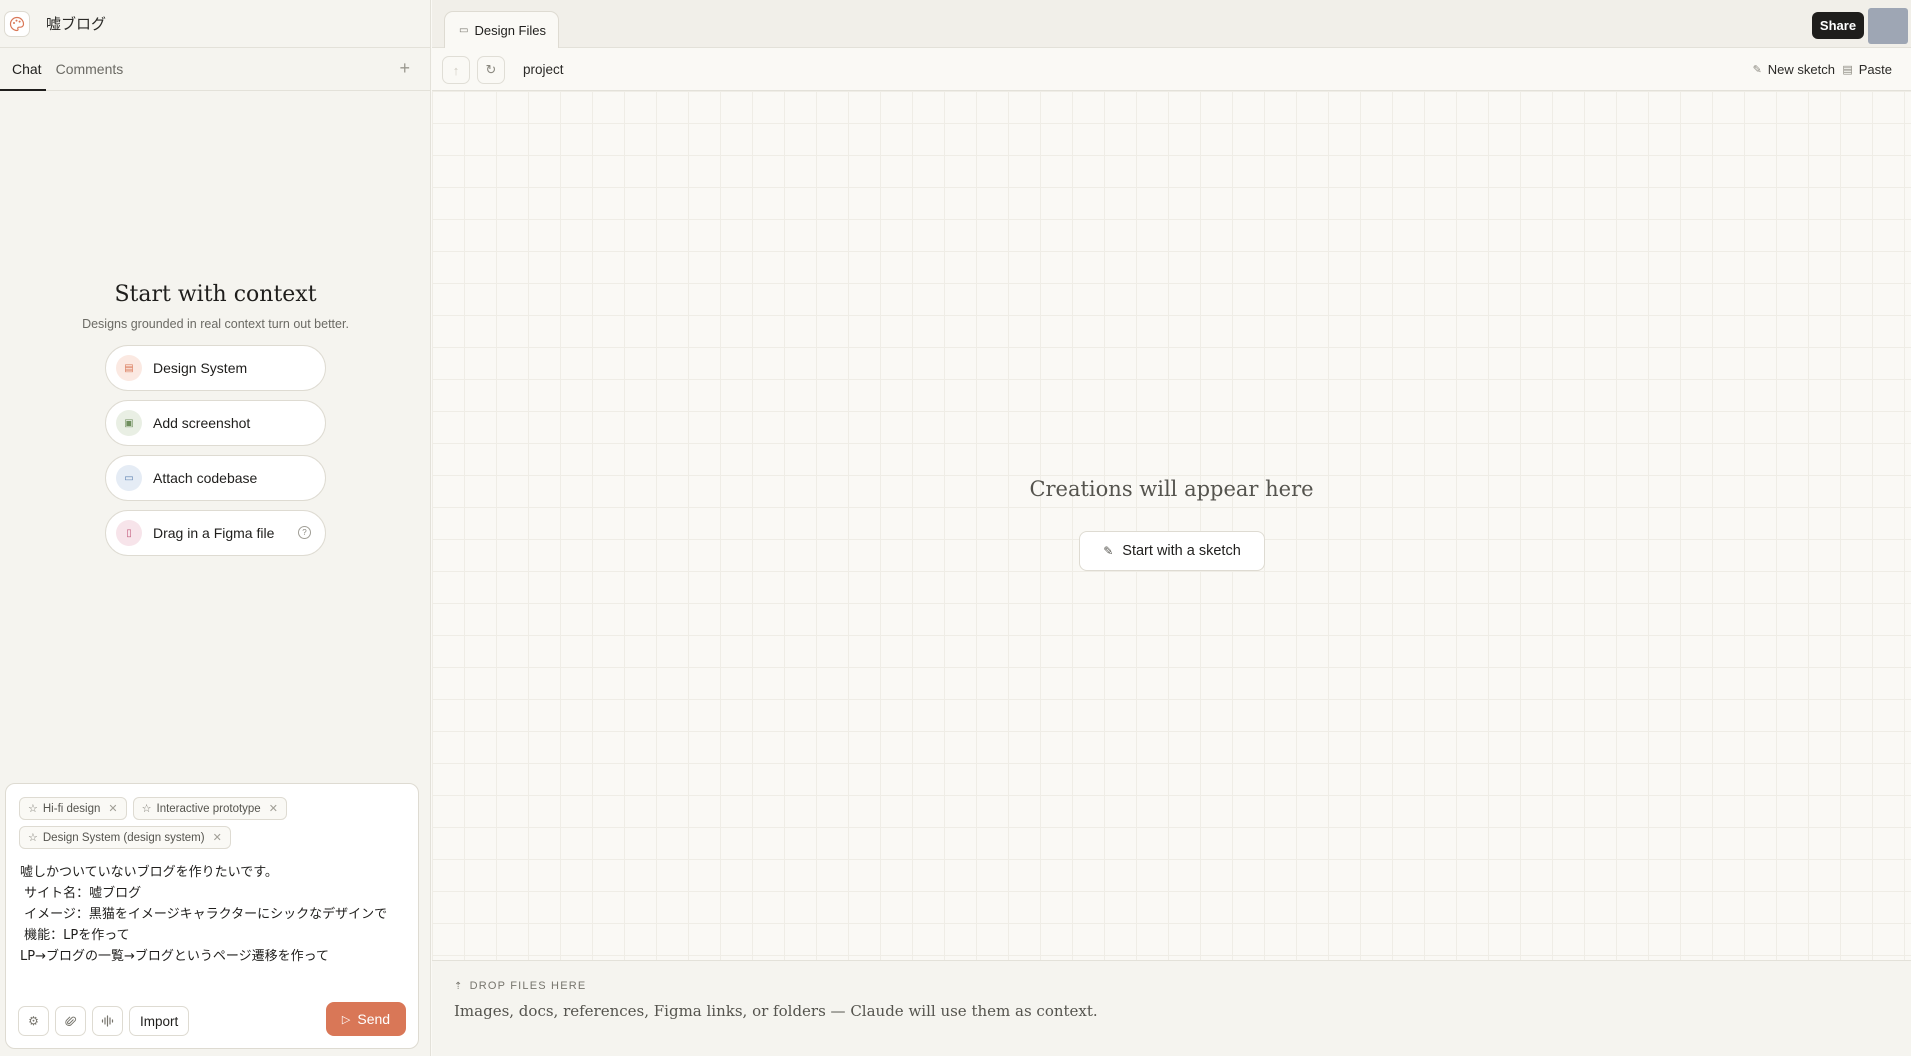  Describe the element at coordinates (200, 368) in the screenshot. I see `design-system-label: Design System` at that location.